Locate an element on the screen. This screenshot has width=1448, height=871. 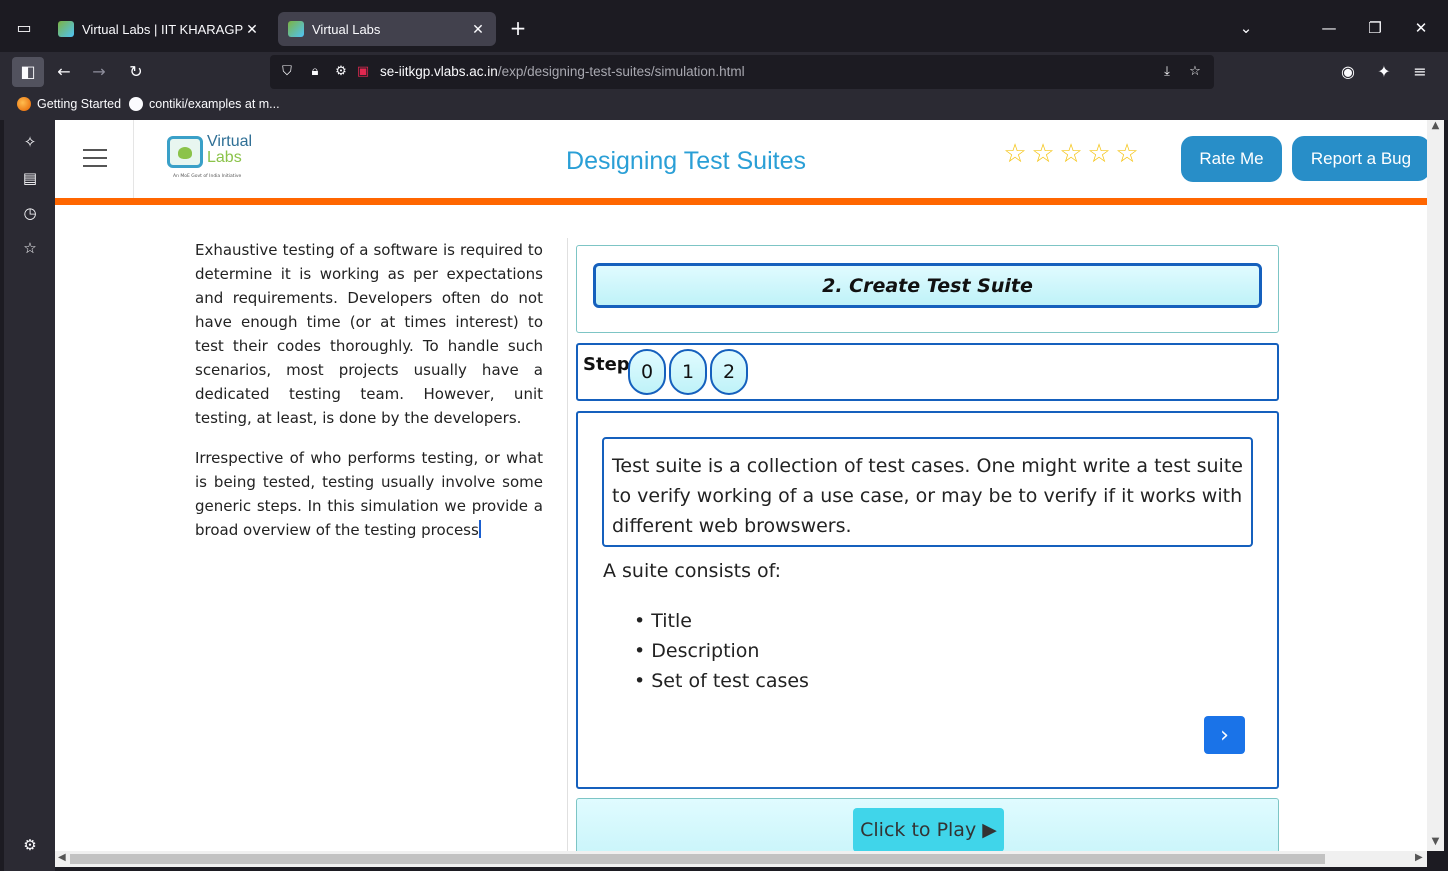
forward-icon: → is located at coordinates (99, 72).